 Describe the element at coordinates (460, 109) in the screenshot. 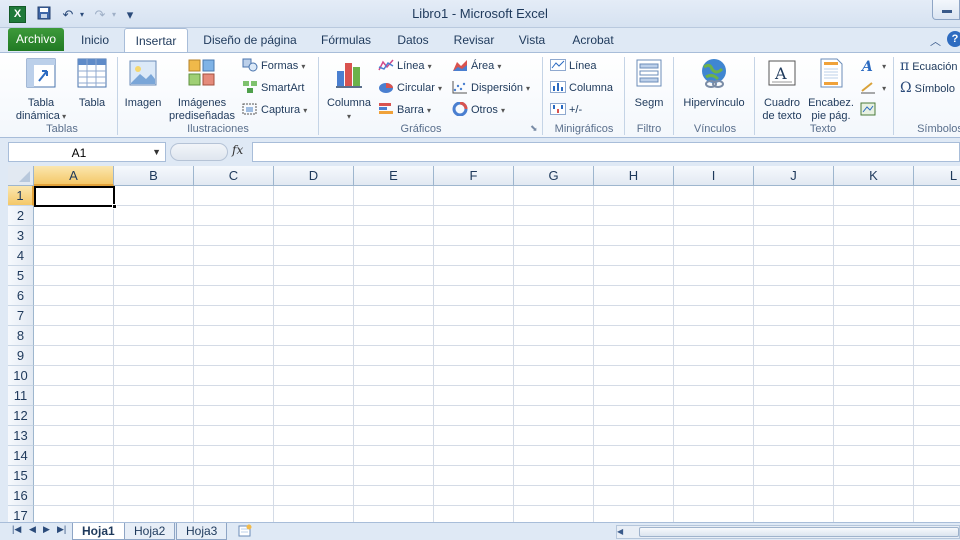

I see `donut-chart-icon` at that location.